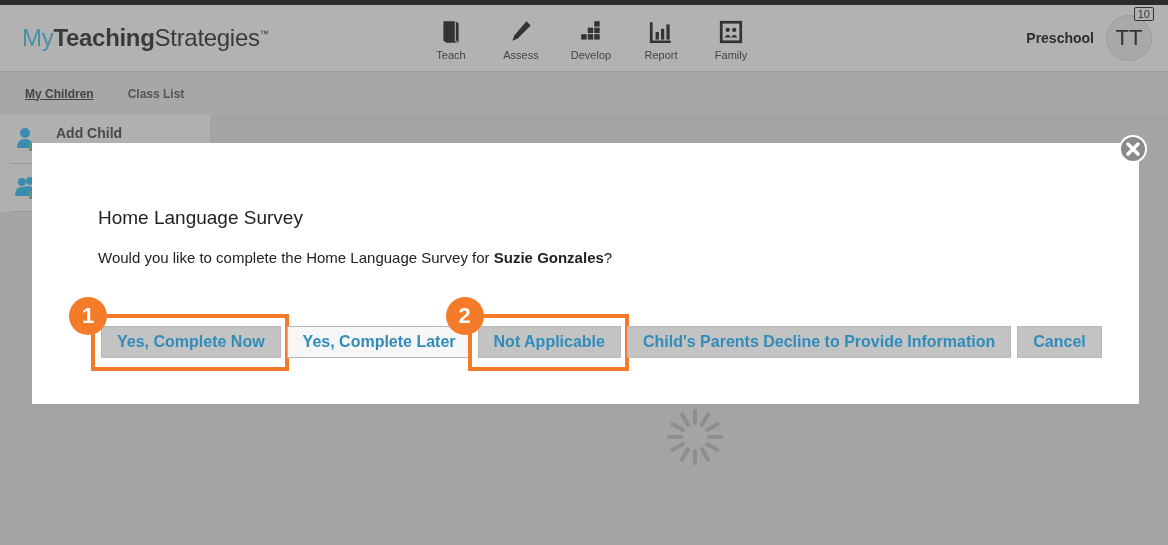 Image resolution: width=1168 pixels, height=545 pixels. Describe the element at coordinates (661, 32) in the screenshot. I see `bar-chart-icon` at that location.